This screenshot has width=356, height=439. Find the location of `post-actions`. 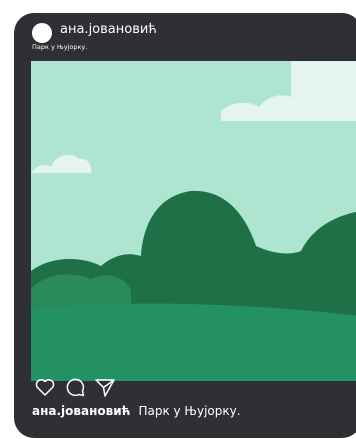

post-actions is located at coordinates (93, 387).